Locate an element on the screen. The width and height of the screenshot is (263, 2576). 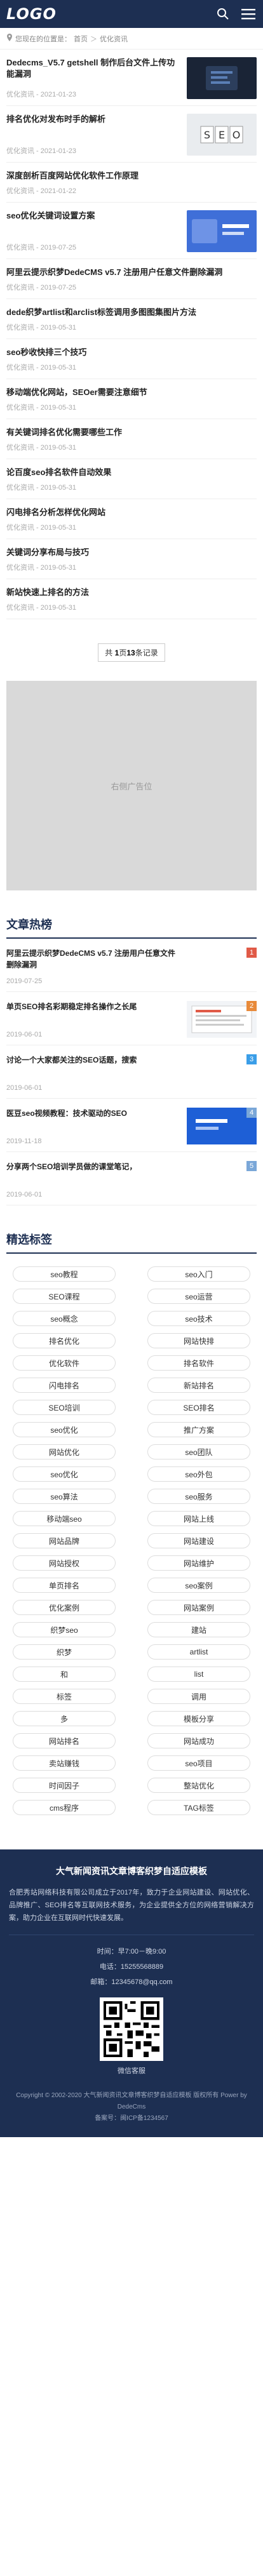
article-title: 阿里云提示织梦DedeCMS v5.7 注册用户任意文件删除漏洞 is located at coordinates (129, 272).